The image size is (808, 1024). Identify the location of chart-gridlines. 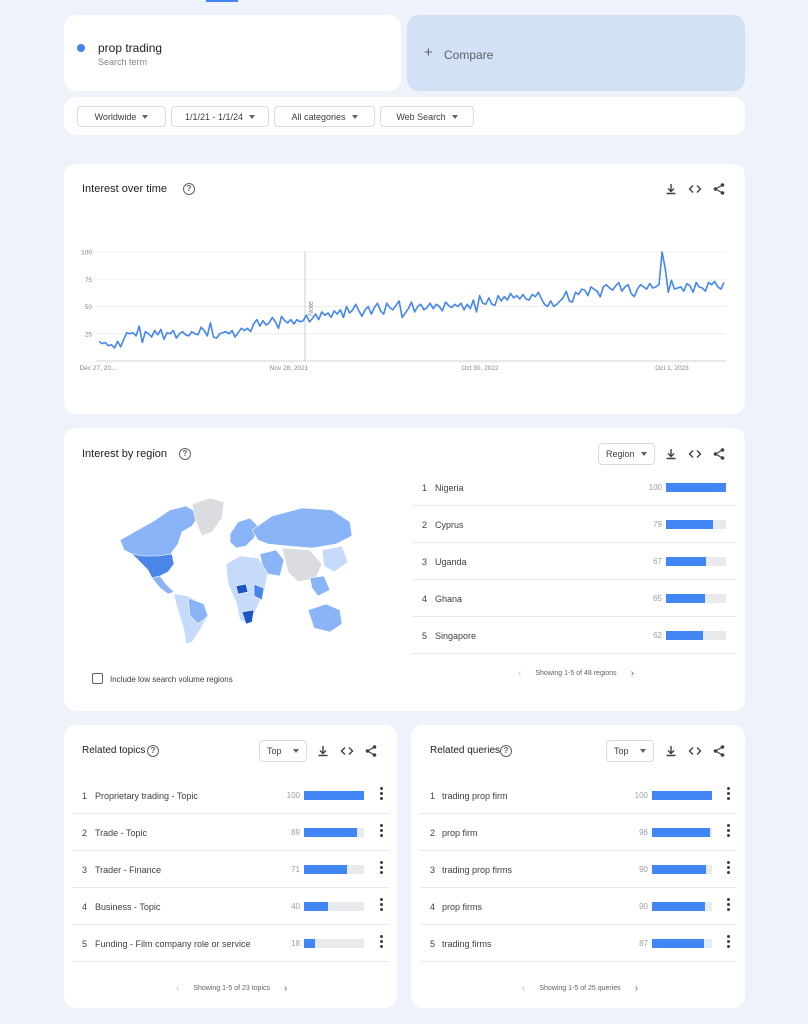
(411, 306).